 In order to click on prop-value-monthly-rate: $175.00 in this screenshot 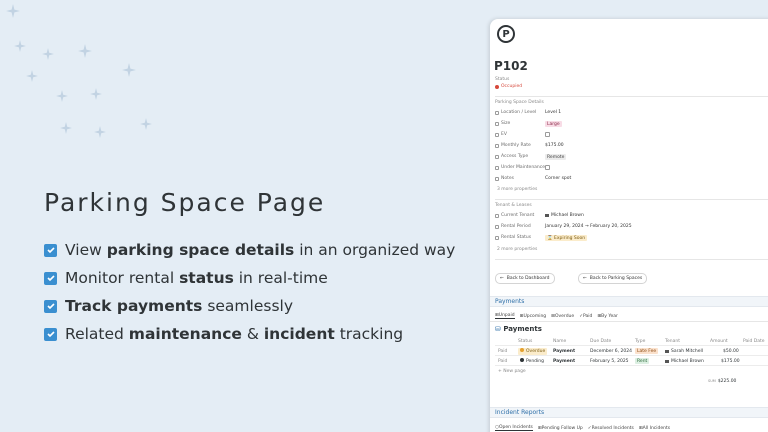, I will do `click(554, 145)`.